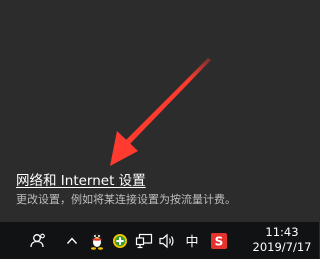 This screenshot has width=320, height=259. What do you see at coordinates (282, 232) in the screenshot?
I see `clock-time: 11:43` at bounding box center [282, 232].